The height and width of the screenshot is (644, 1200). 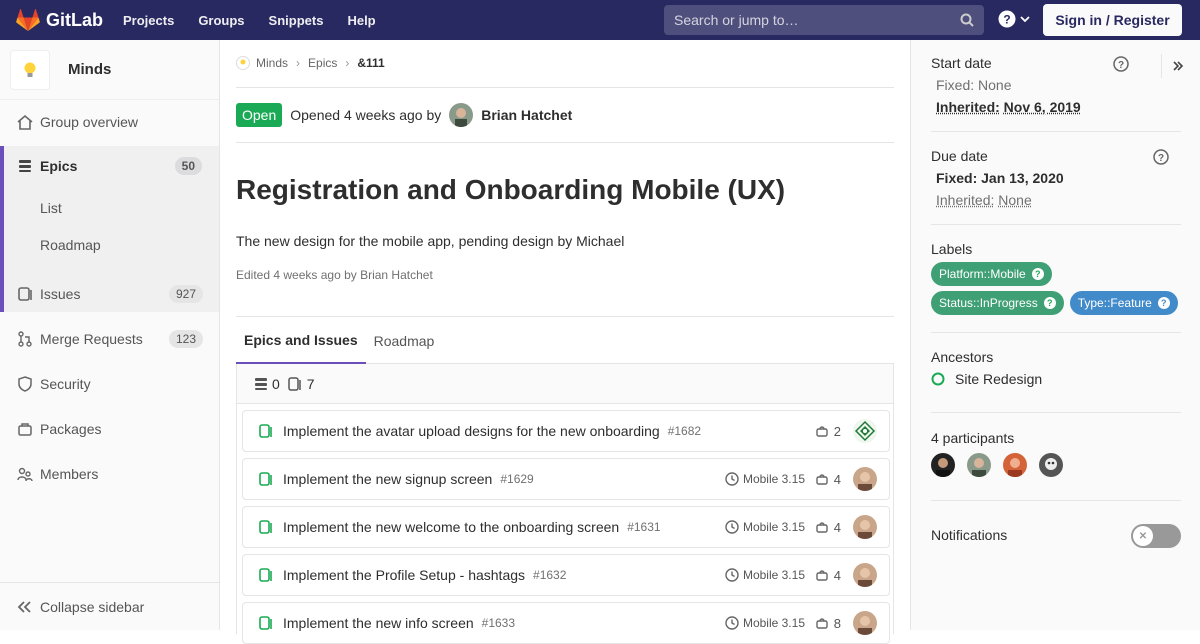 What do you see at coordinates (109, 384) in the screenshot?
I see `sidebar-item-security: Security` at bounding box center [109, 384].